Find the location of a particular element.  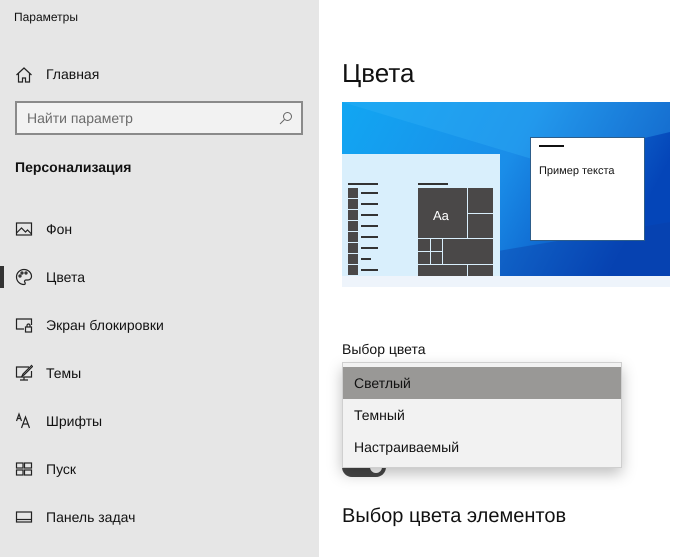

accent-heading: Выбор цвета элементов is located at coordinates (454, 516).